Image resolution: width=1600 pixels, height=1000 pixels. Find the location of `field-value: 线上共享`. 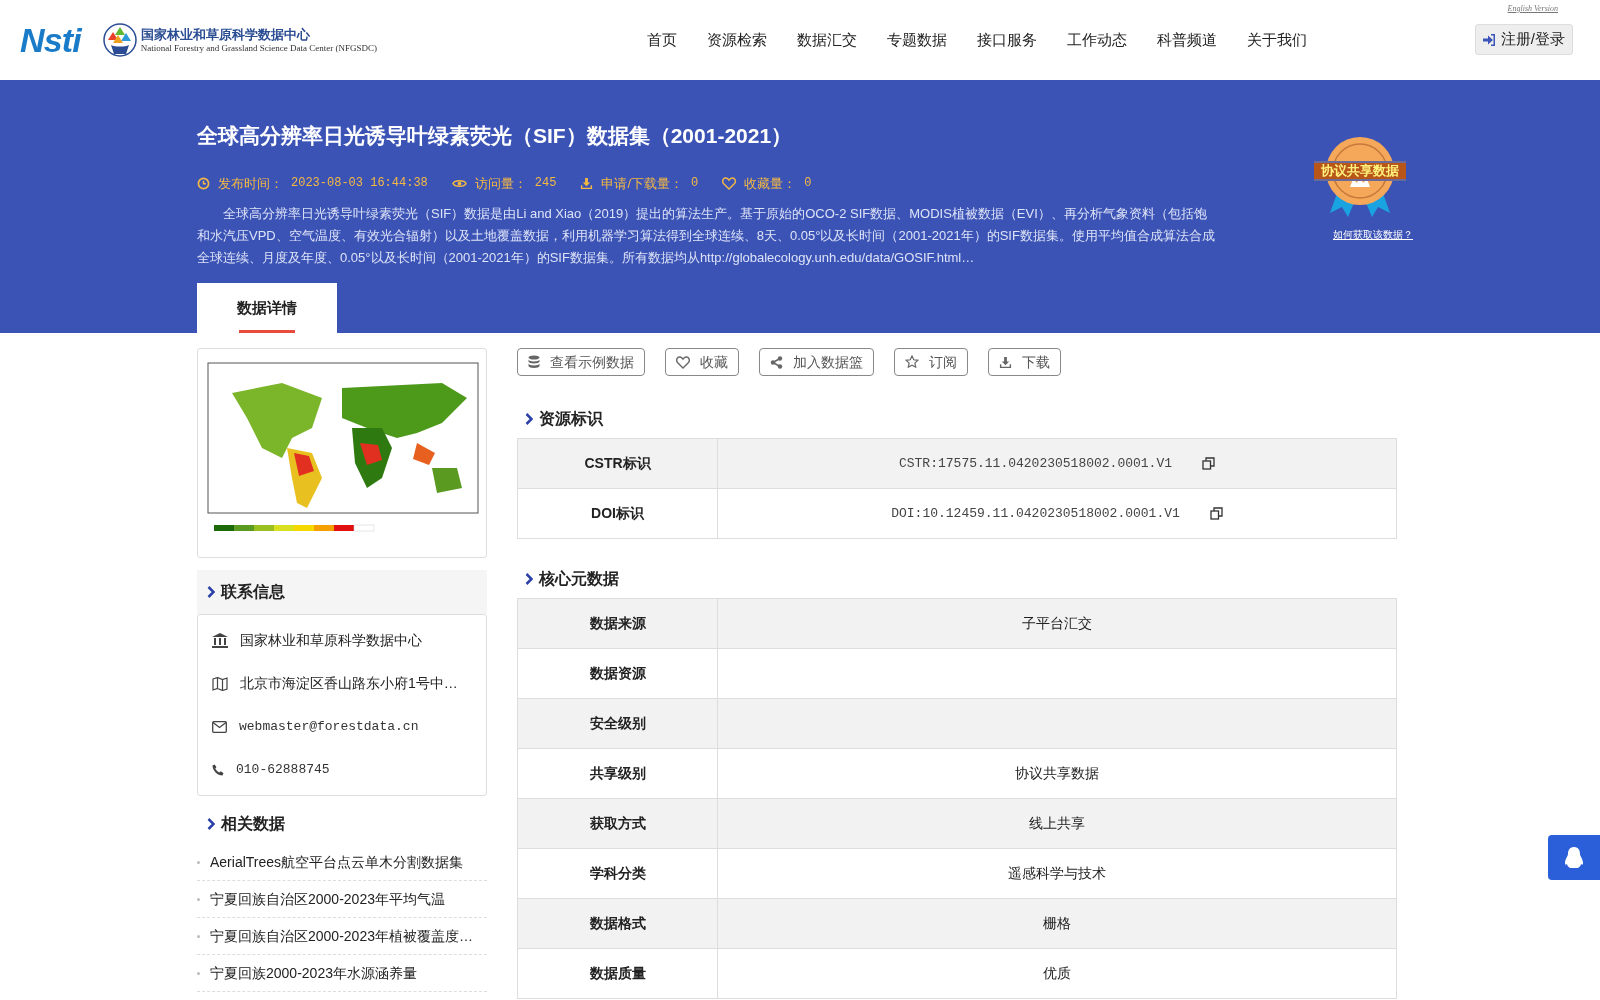

field-value: 线上共享 is located at coordinates (1057, 823).